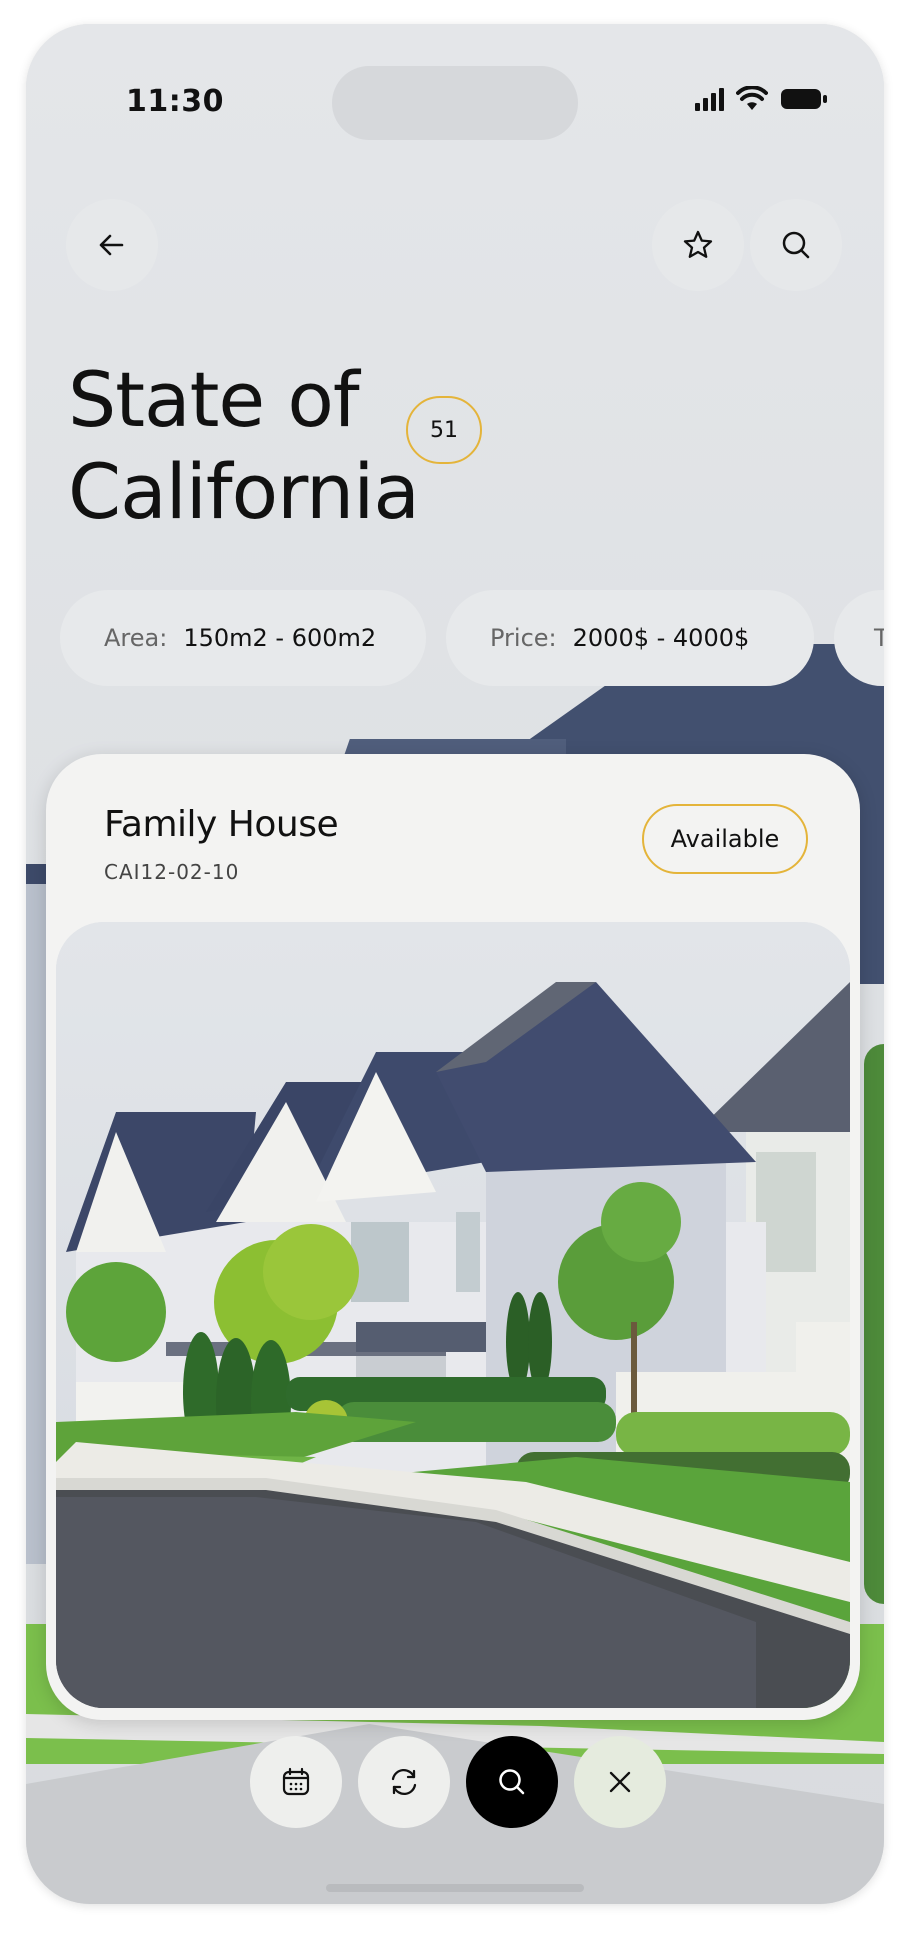 The height and width of the screenshot is (1935, 912). Describe the element at coordinates (444, 430) in the screenshot. I see `count-badge: 51` at that location.